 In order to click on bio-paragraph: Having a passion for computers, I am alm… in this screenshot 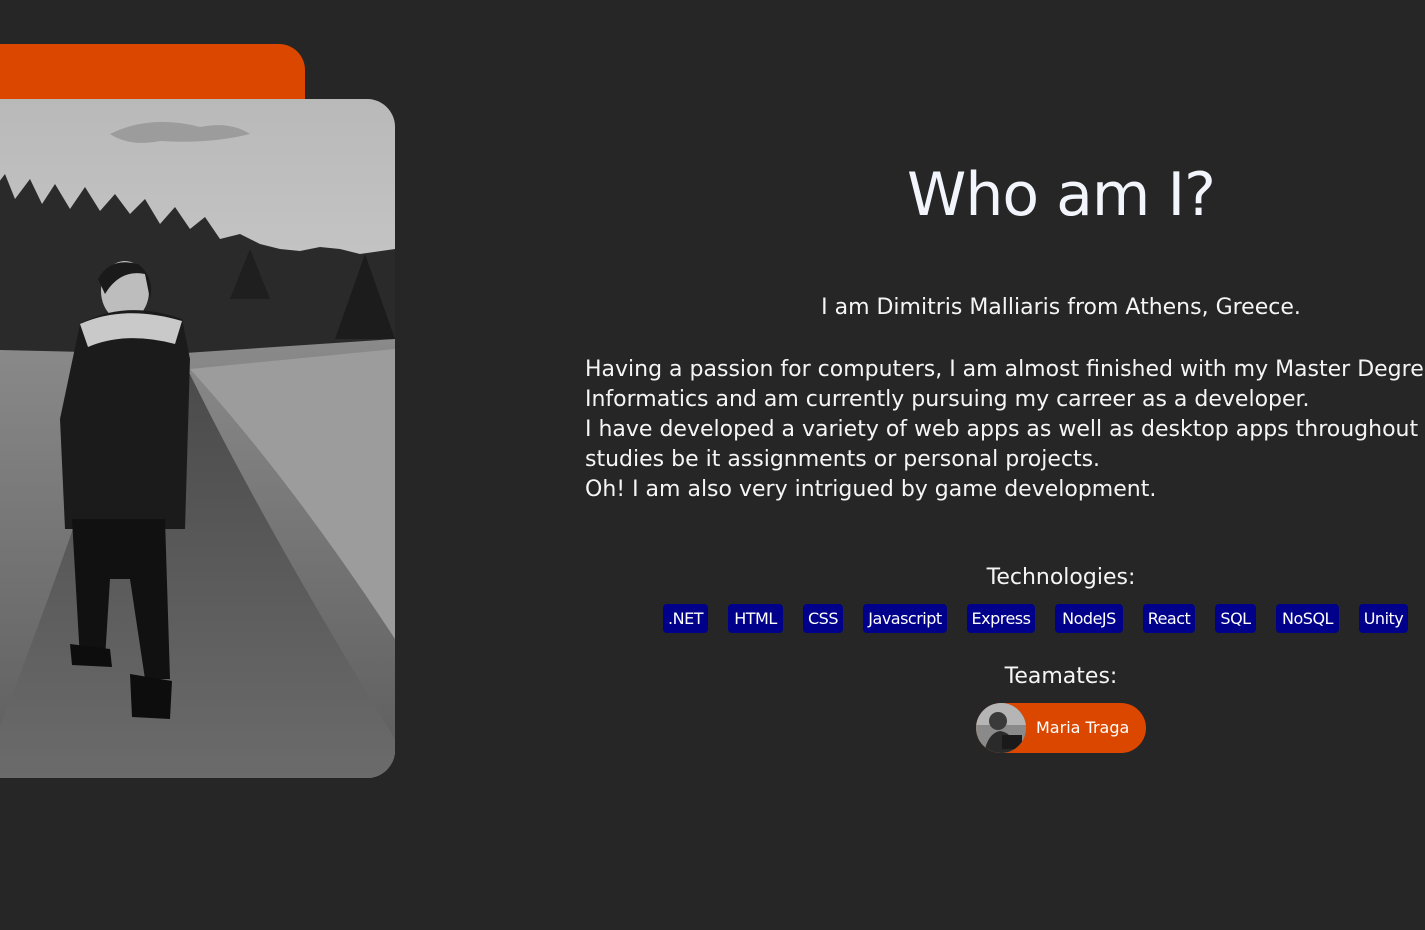, I will do `click(1005, 430)`.